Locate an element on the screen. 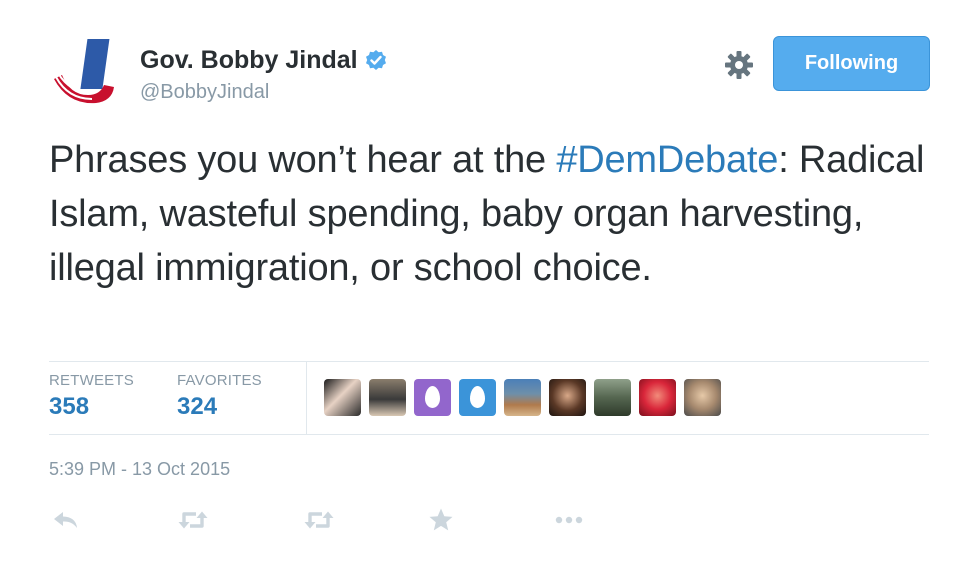 This screenshot has width=980, height=567. retweets-stat: RETWEETS 358 is located at coordinates (91, 396).